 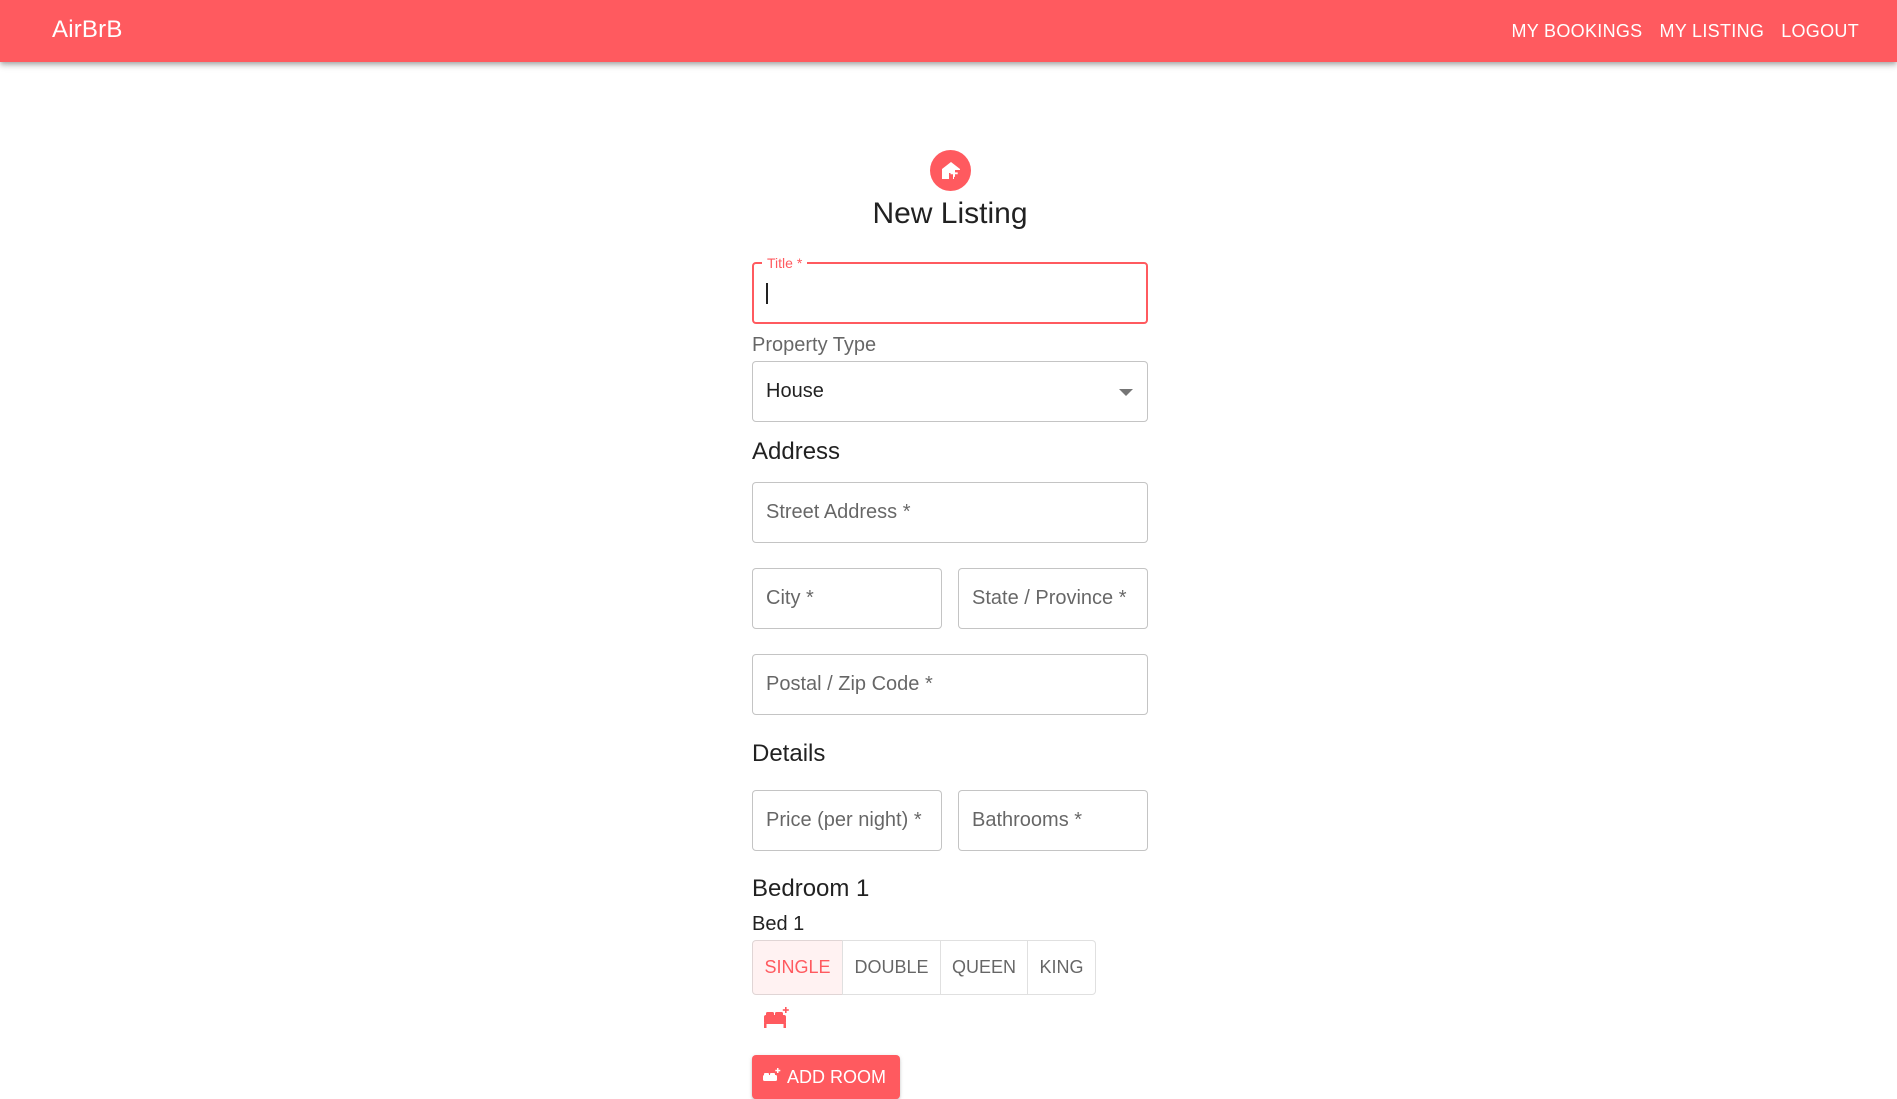 I want to click on bed-type-toggle-group: SINGLE DOUBLE QUEEN KING, so click(x=924, y=967).